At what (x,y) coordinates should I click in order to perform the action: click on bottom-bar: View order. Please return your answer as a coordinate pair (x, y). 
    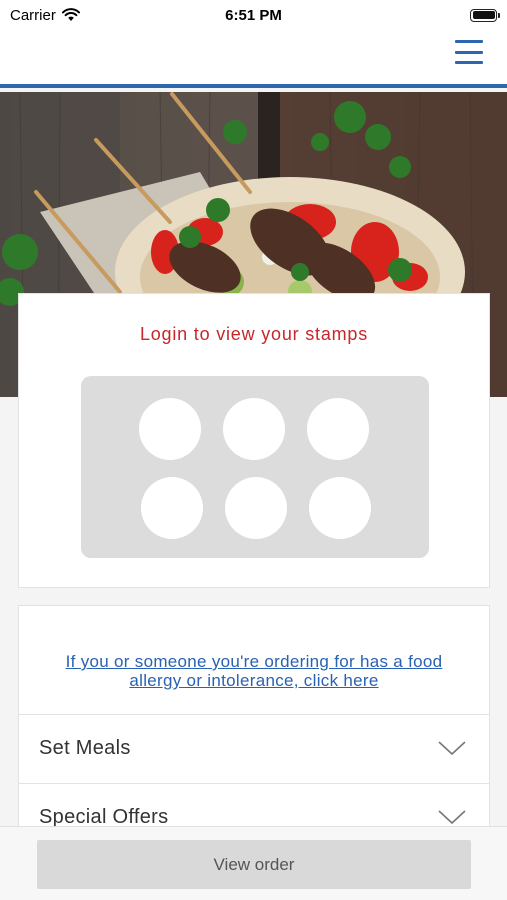
    Looking at the image, I should click on (253, 863).